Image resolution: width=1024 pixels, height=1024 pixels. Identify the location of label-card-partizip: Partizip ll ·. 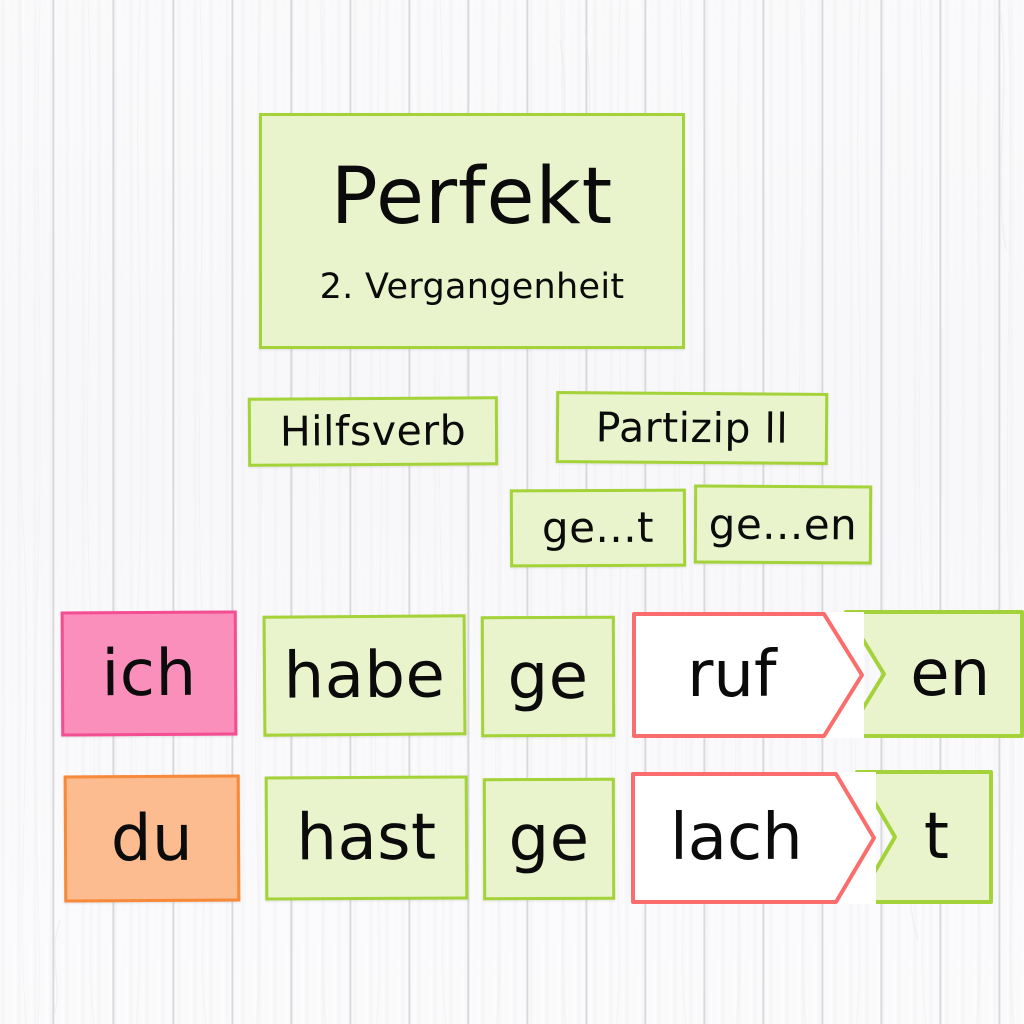
(692, 428).